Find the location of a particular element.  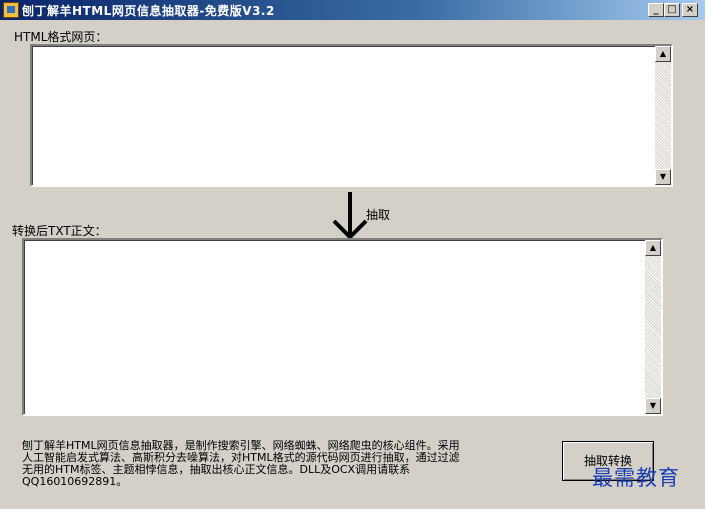

extract-arrow-label: 抽取 is located at coordinates (378, 215).